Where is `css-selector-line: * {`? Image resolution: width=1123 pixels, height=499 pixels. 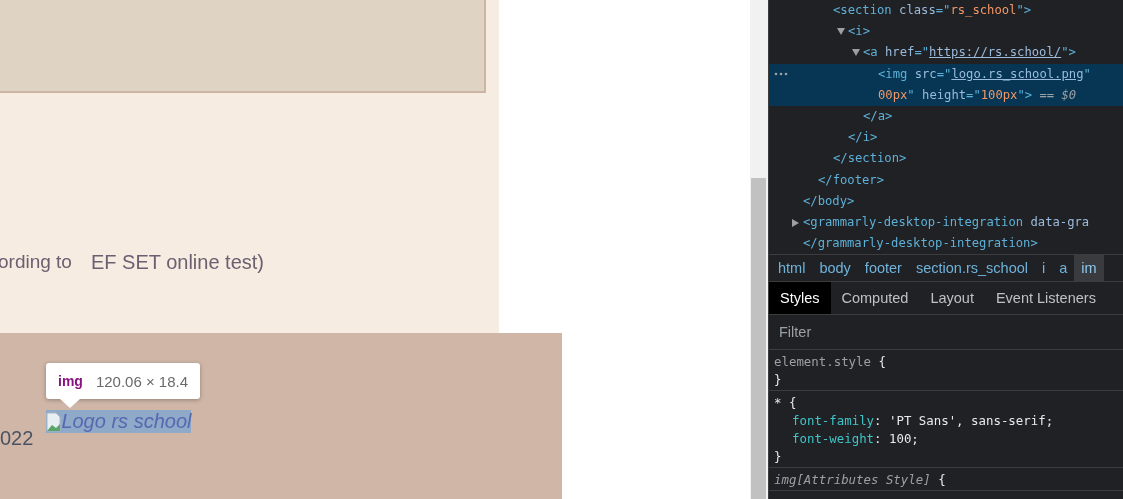
css-selector-line: * { is located at coordinates (786, 403).